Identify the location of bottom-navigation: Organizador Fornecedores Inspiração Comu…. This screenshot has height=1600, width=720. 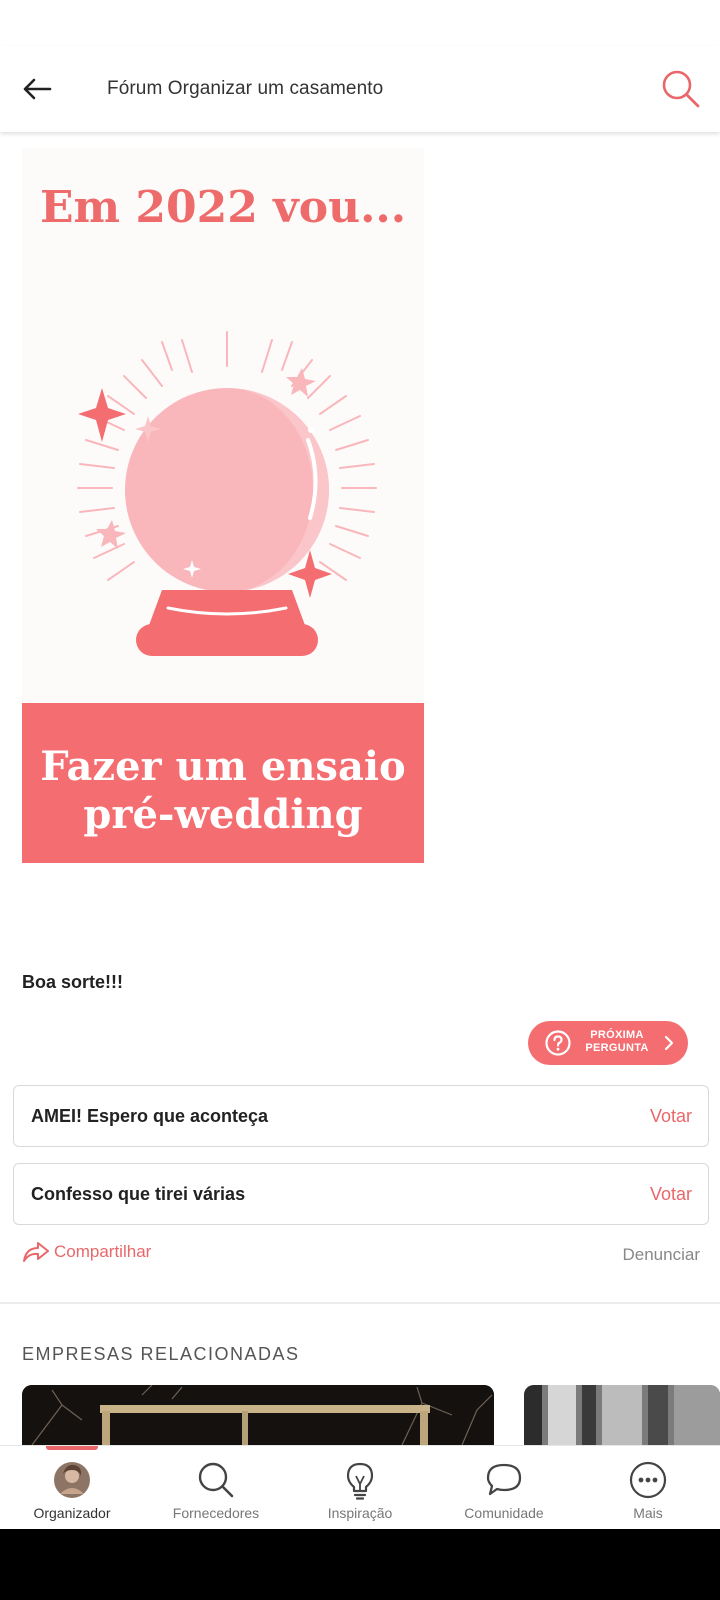
(360, 1487).